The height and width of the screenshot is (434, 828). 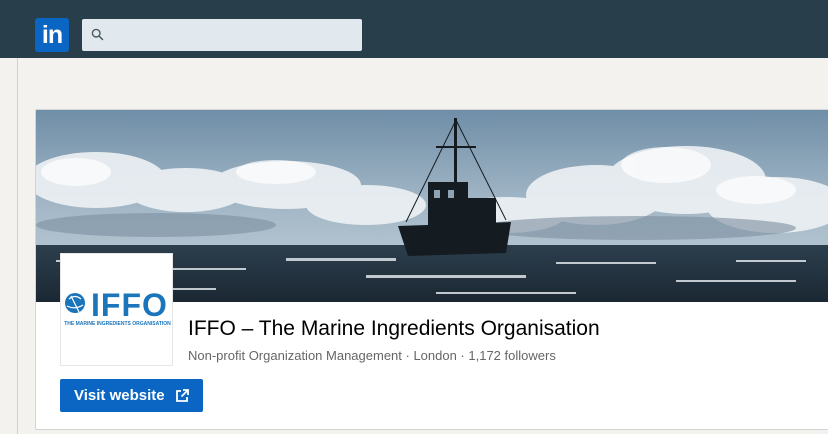 I want to click on search-input, so click(x=234, y=36).